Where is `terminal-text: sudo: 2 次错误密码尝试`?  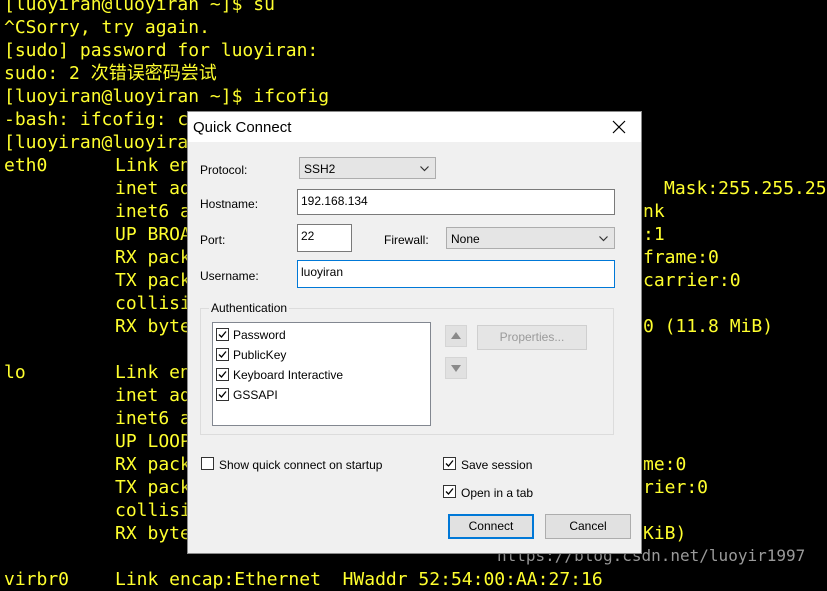 terminal-text: sudo: 2 次错误密码尝试 is located at coordinates (110, 73).